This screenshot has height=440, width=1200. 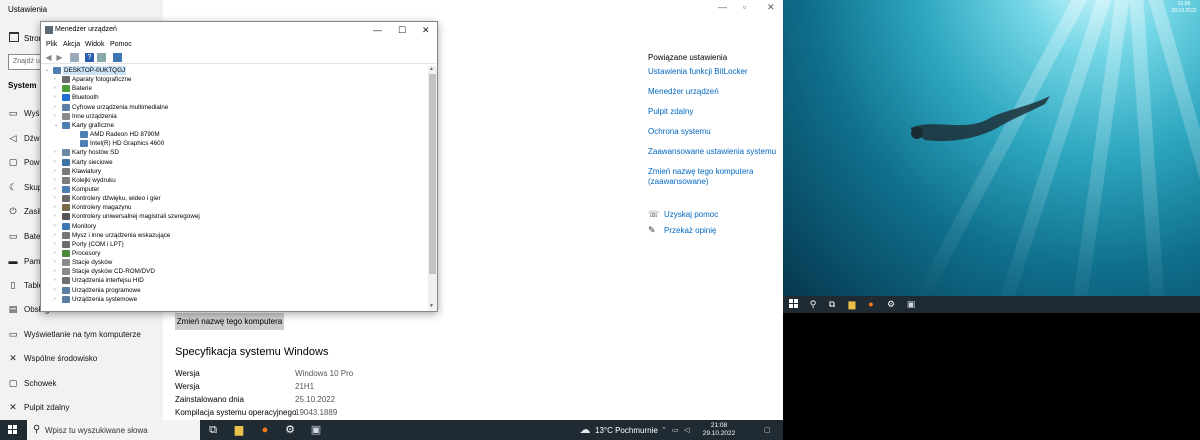 I want to click on secondary-task-view-icon: ⧉, so click(x=832, y=304).